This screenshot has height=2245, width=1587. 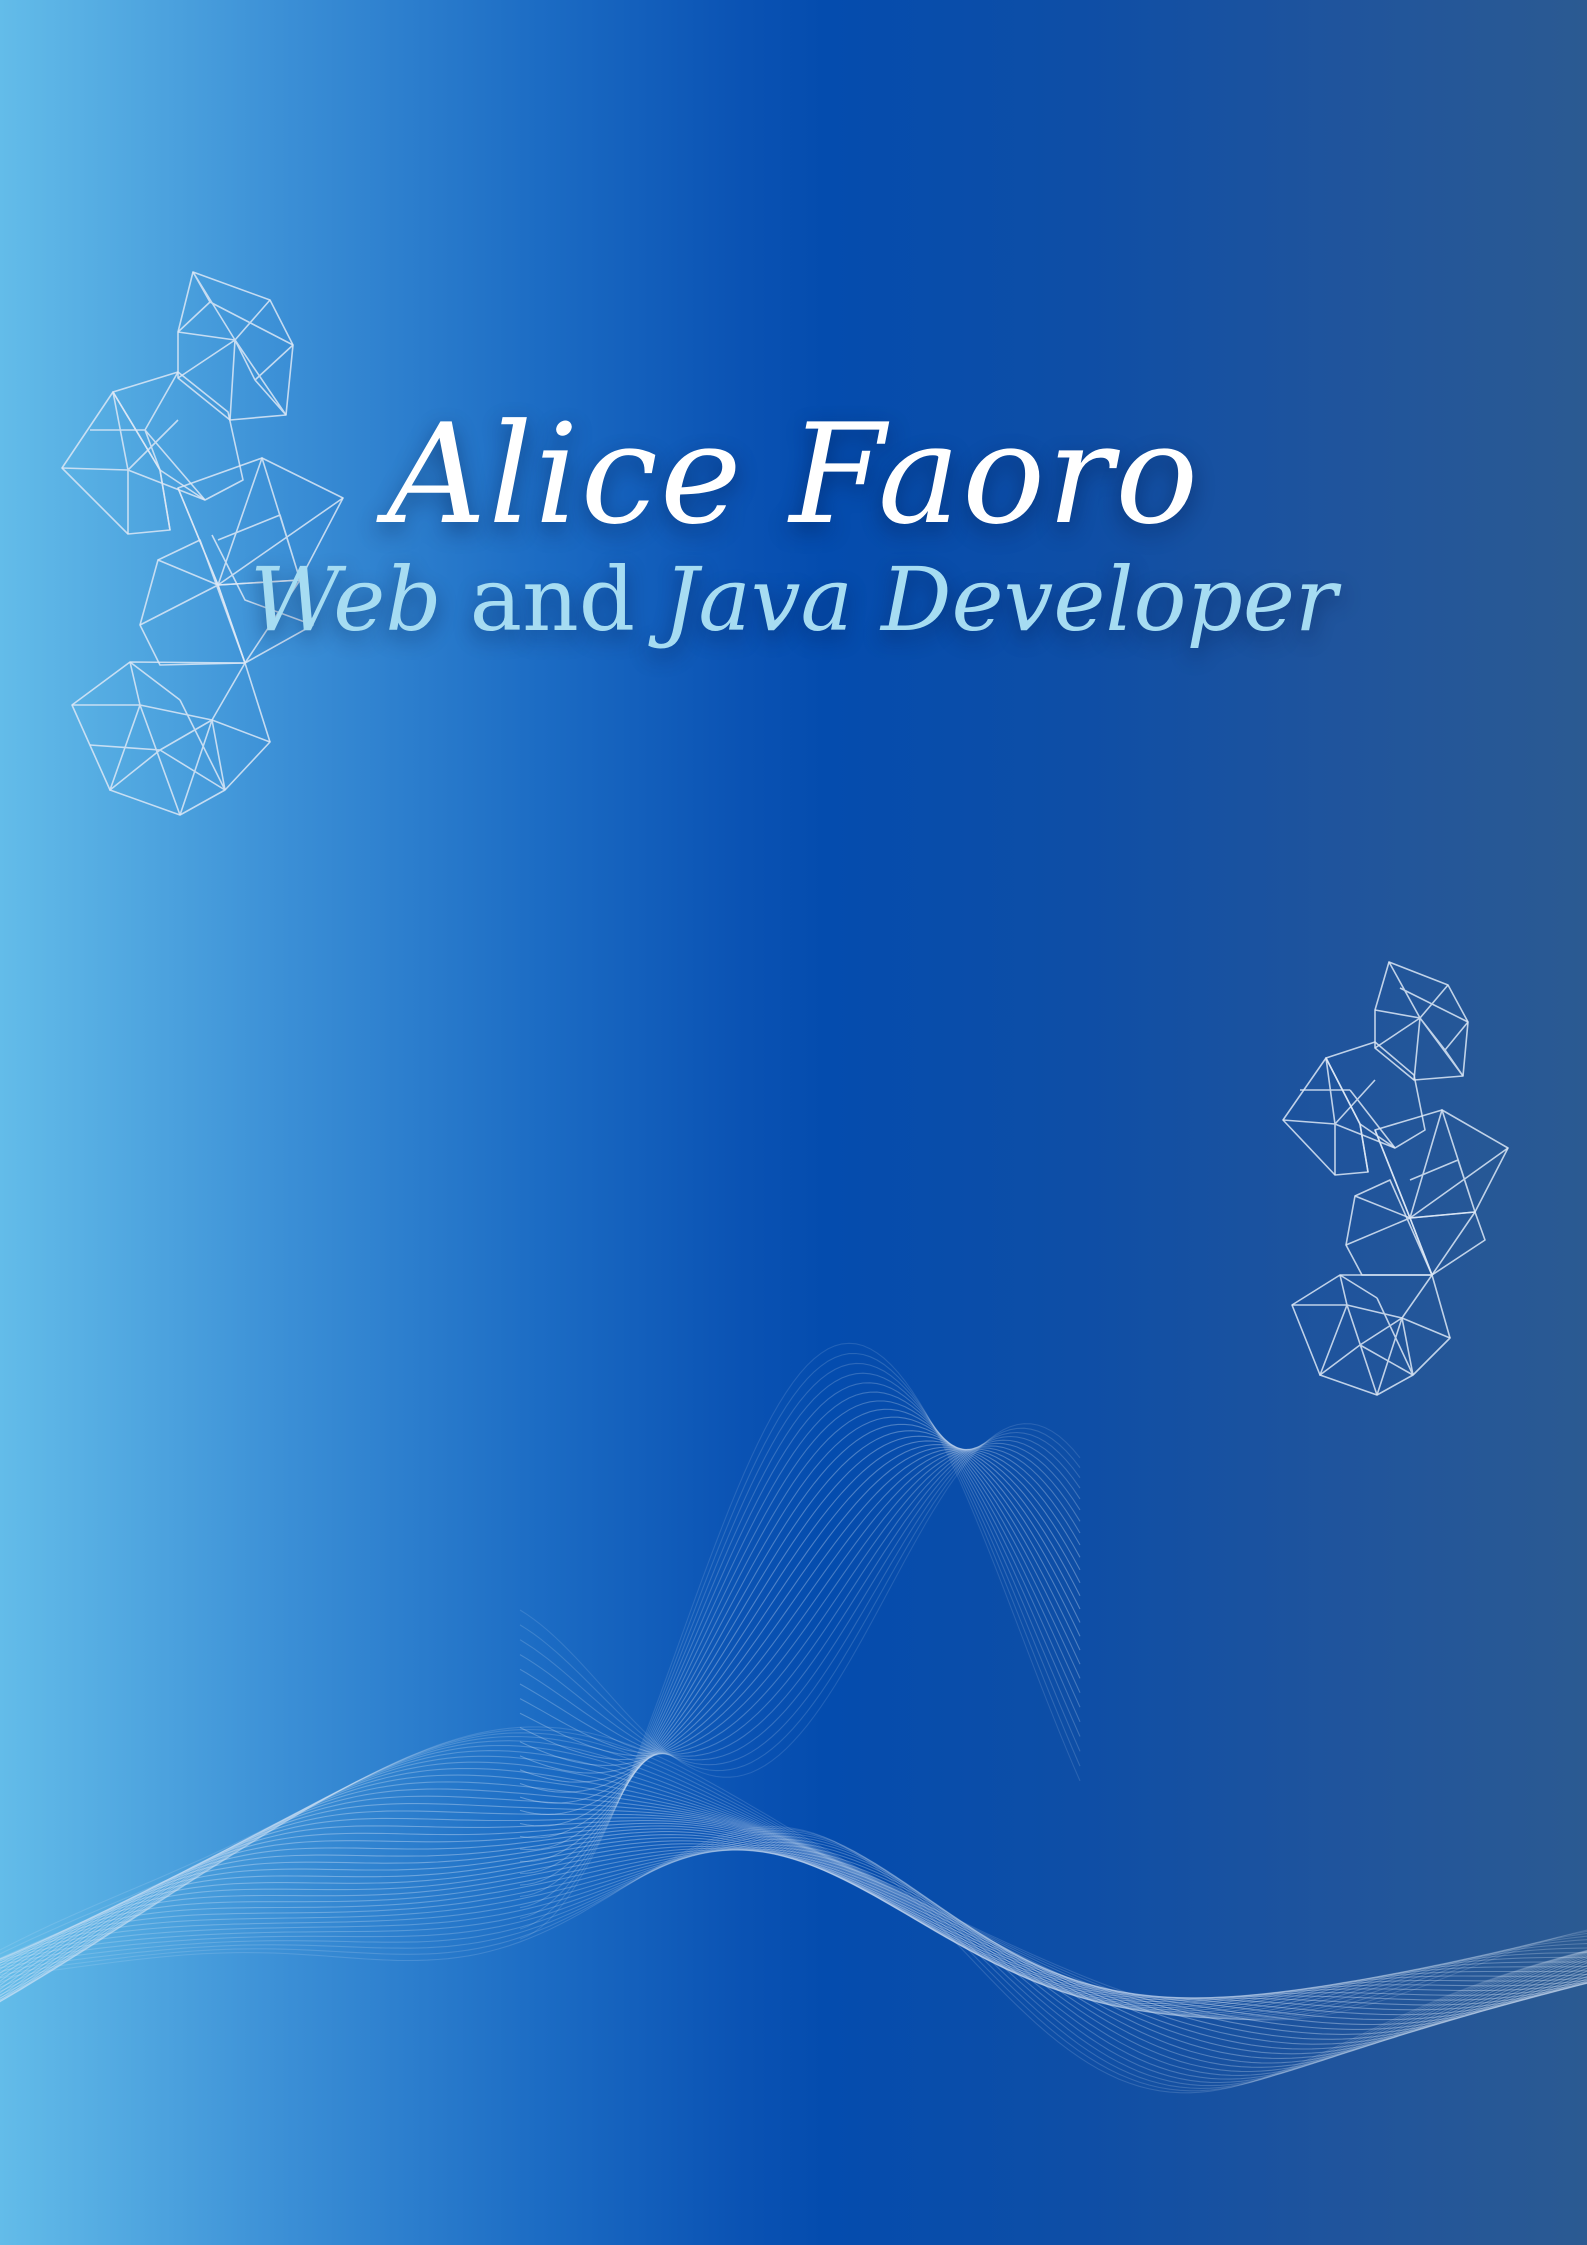 I want to click on job-title: Web and Java Developer, so click(x=793, y=600).